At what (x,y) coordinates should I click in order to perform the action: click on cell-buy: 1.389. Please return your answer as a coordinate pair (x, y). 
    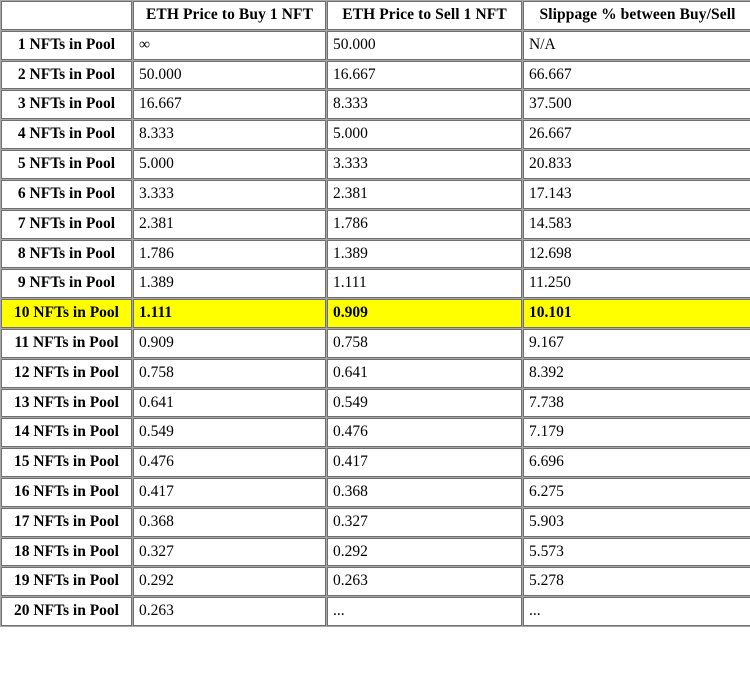
    Looking at the image, I should click on (229, 284).